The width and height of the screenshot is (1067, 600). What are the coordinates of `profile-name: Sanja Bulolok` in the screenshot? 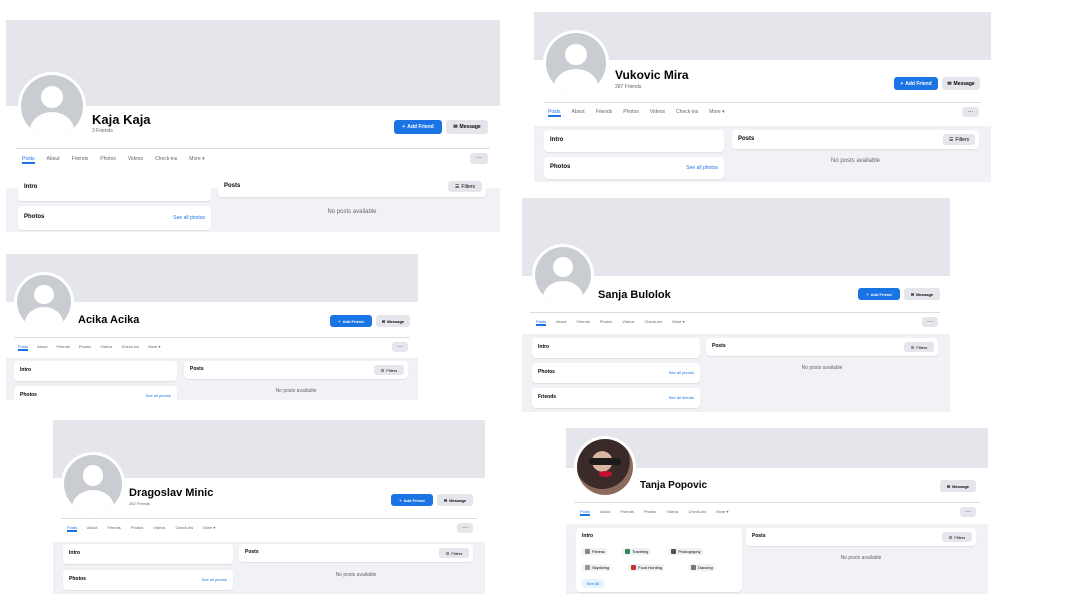 It's located at (634, 295).